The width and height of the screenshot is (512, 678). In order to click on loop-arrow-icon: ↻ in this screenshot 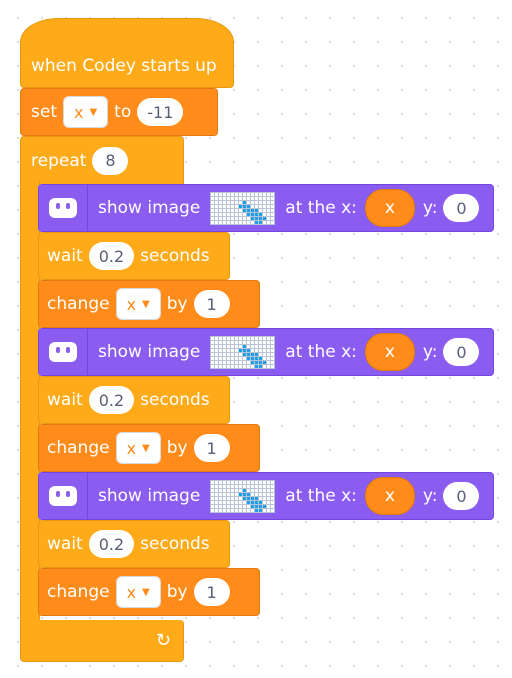, I will do `click(163, 640)`.